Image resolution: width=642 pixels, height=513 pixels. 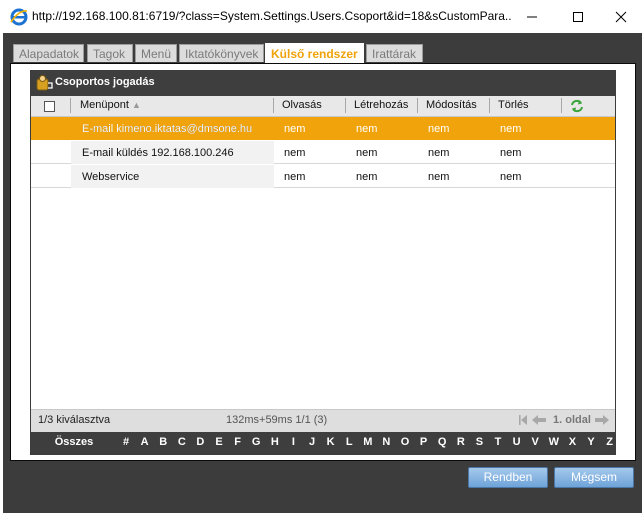 I want to click on close-button, so click(x=620, y=16).